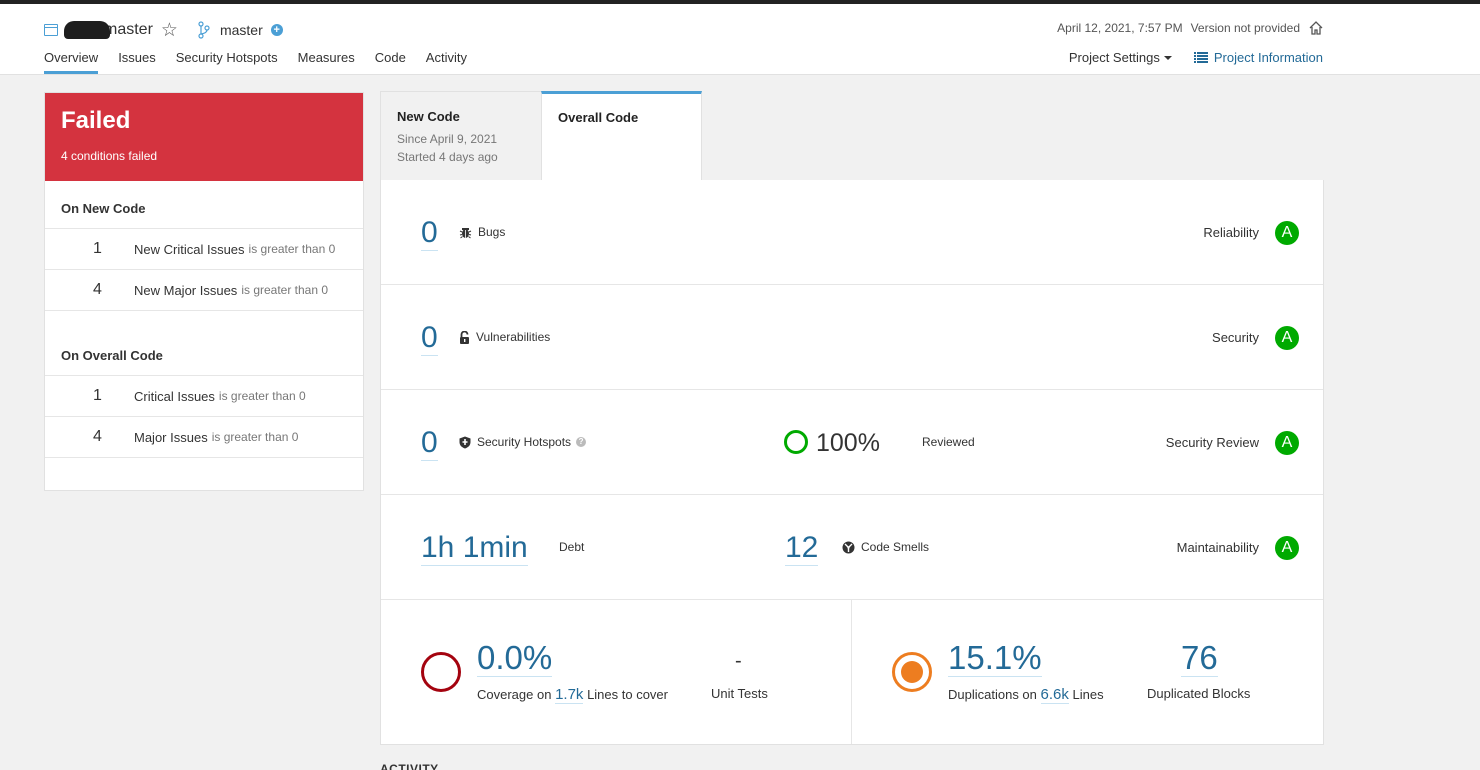 The image size is (1480, 770). I want to click on section-title: On Overall Code, so click(204, 343).